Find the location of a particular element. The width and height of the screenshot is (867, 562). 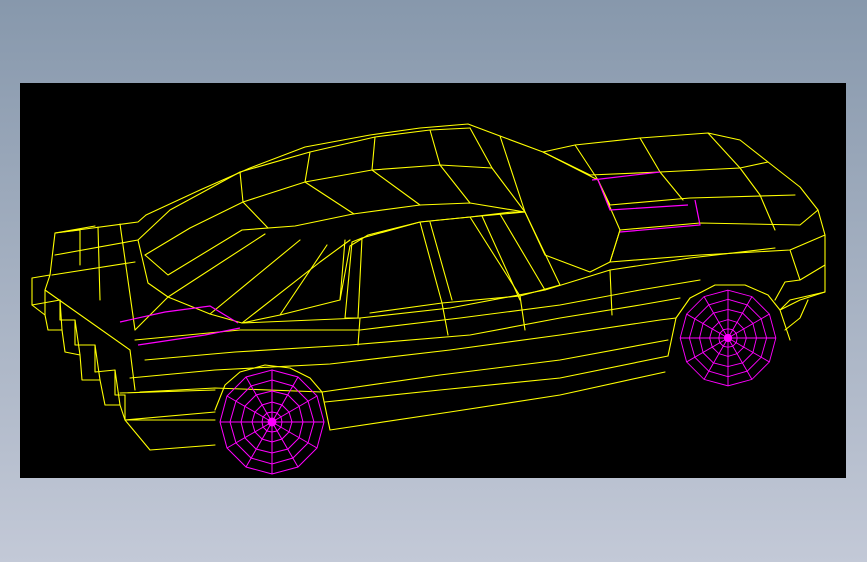

beltline is located at coordinates (455, 289).